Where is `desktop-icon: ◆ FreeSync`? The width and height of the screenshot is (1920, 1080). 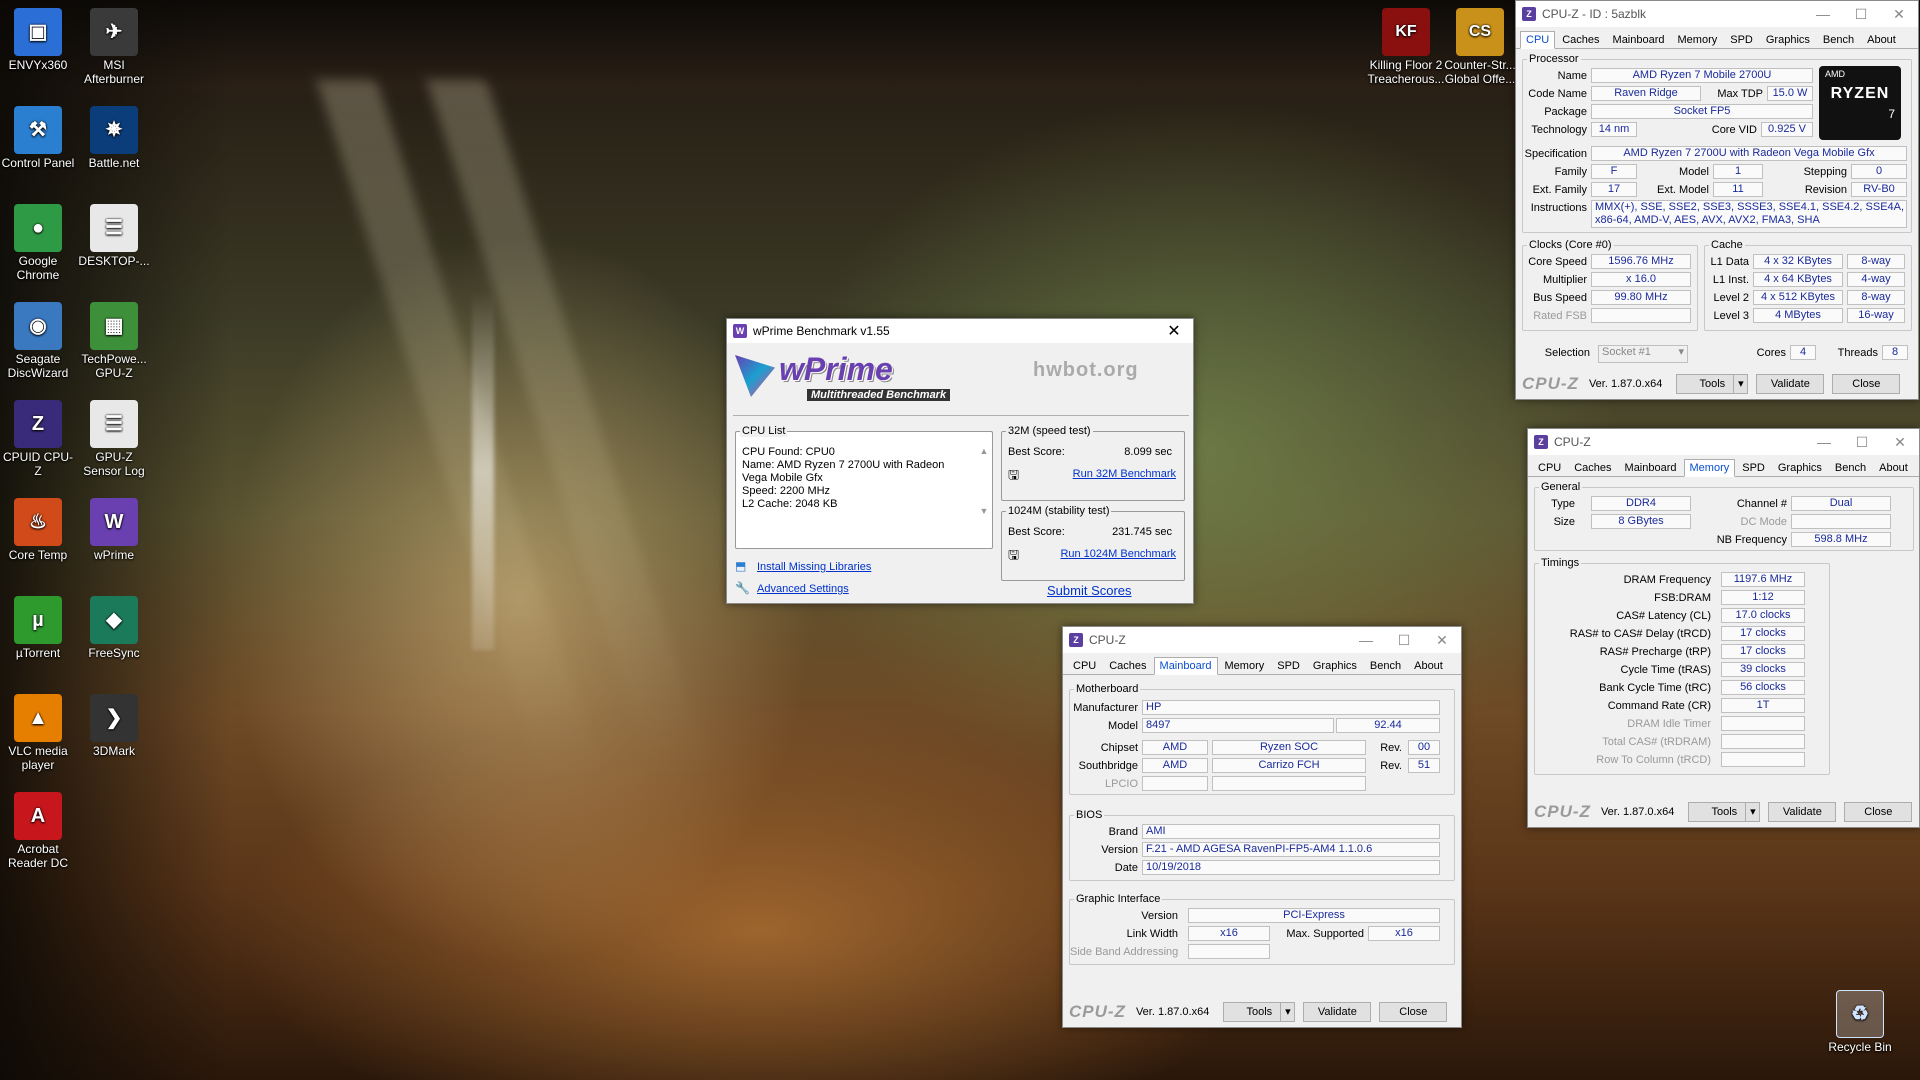
desktop-icon: ◆ FreeSync is located at coordinates (114, 628).